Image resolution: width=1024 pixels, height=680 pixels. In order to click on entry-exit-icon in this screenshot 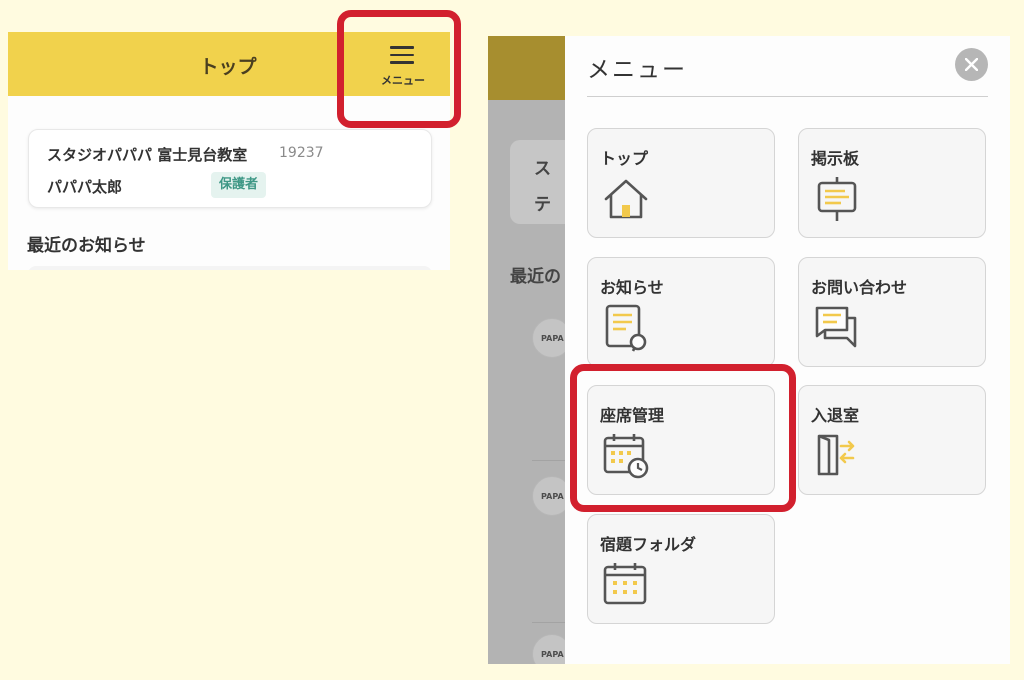, I will do `click(836, 455)`.